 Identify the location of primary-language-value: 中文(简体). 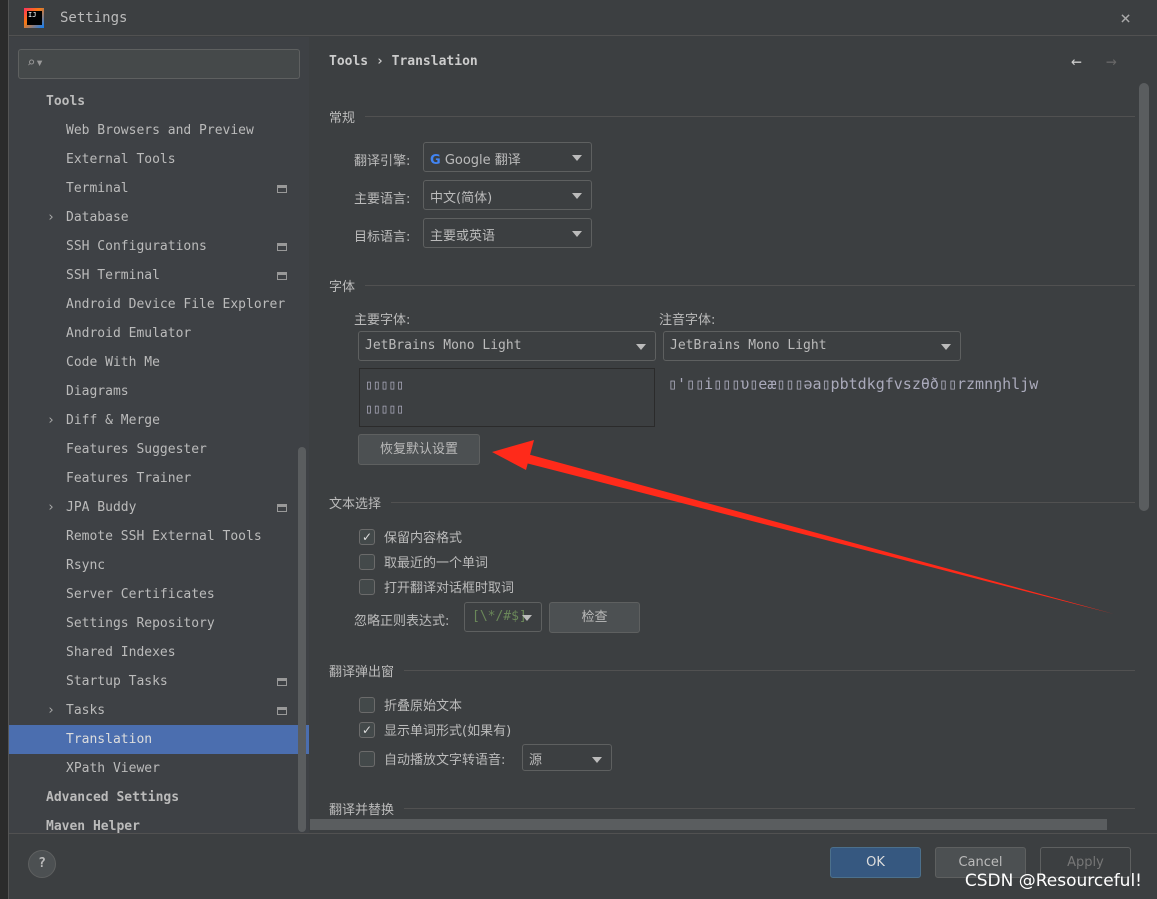
(461, 198).